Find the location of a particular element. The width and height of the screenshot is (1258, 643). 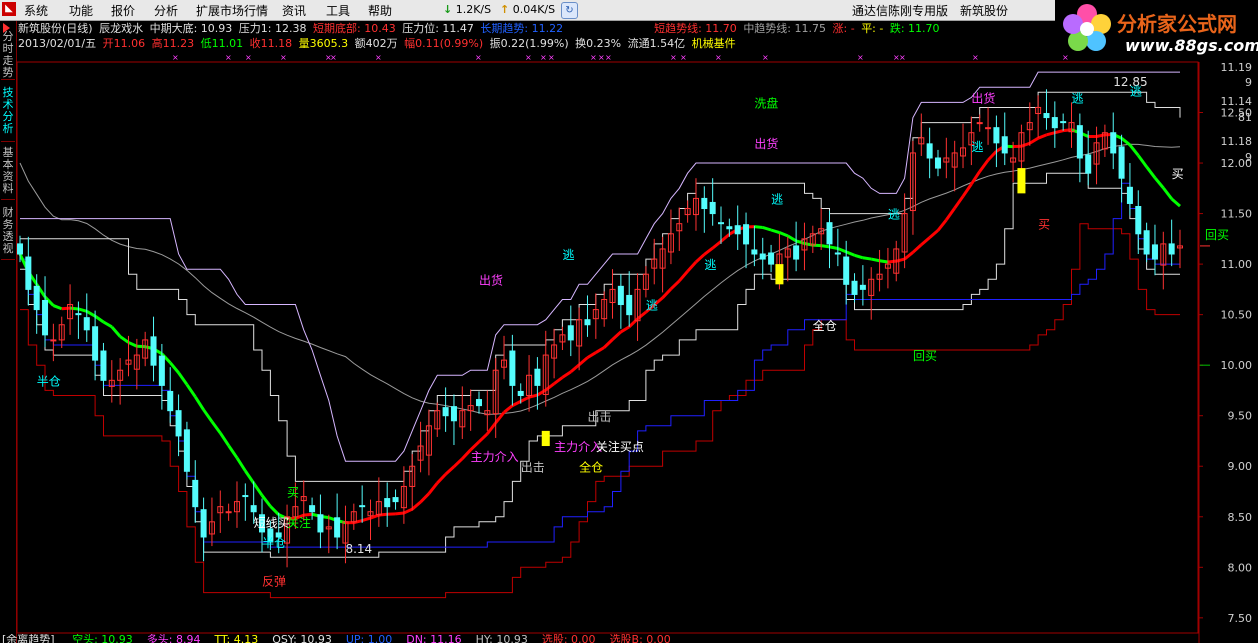

y-tick-label: 10.50 is located at coordinates (1237, 315).